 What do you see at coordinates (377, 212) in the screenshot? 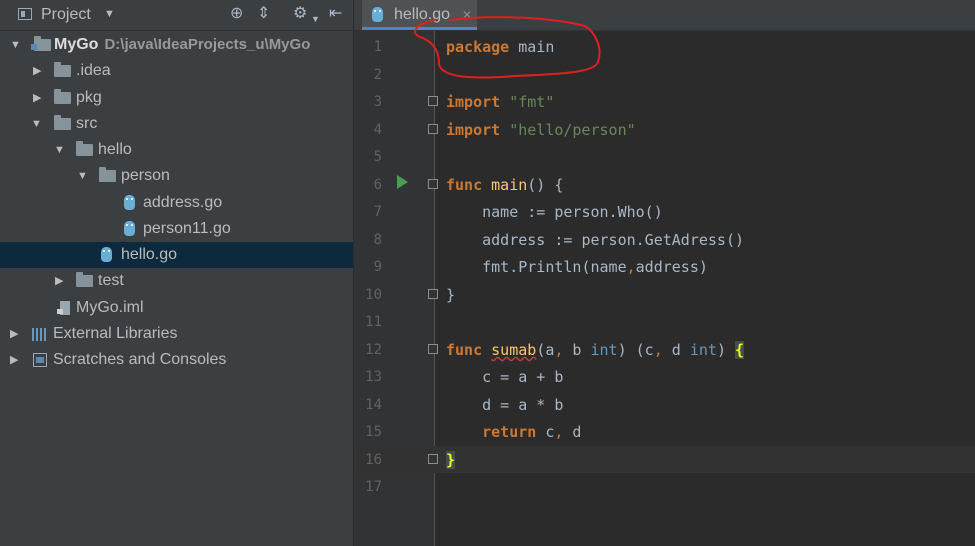
I see `line-number: 7` at bounding box center [377, 212].